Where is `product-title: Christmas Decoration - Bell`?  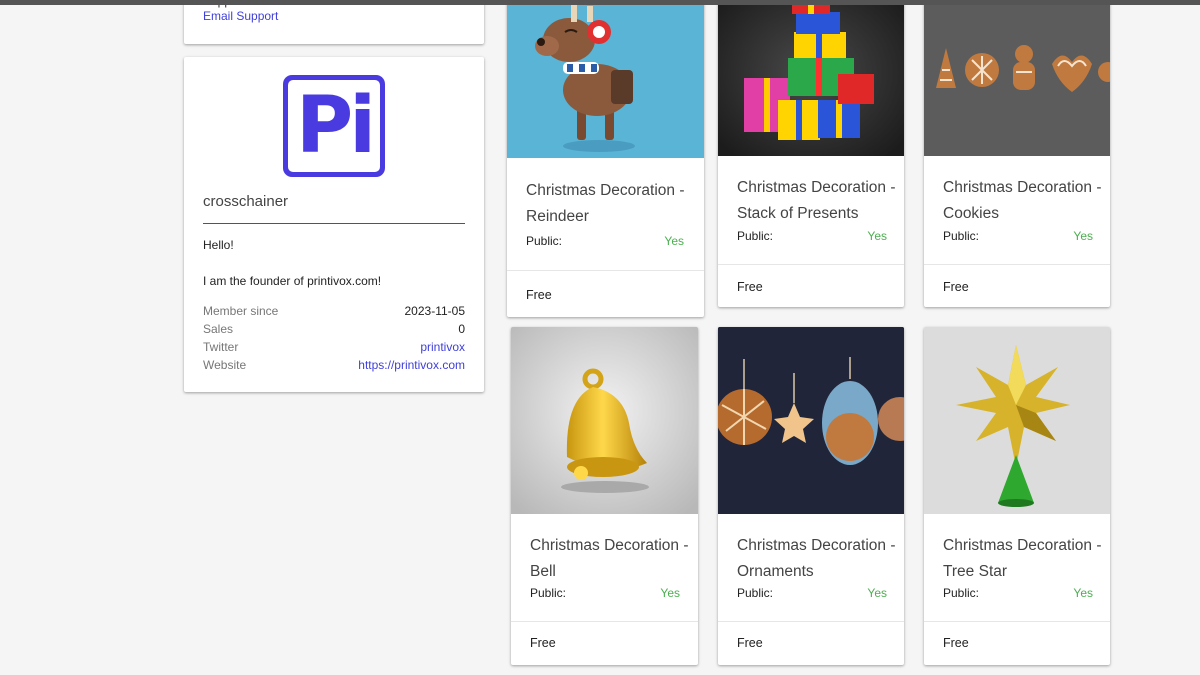
product-title: Christmas Decoration - Bell is located at coordinates (614, 559).